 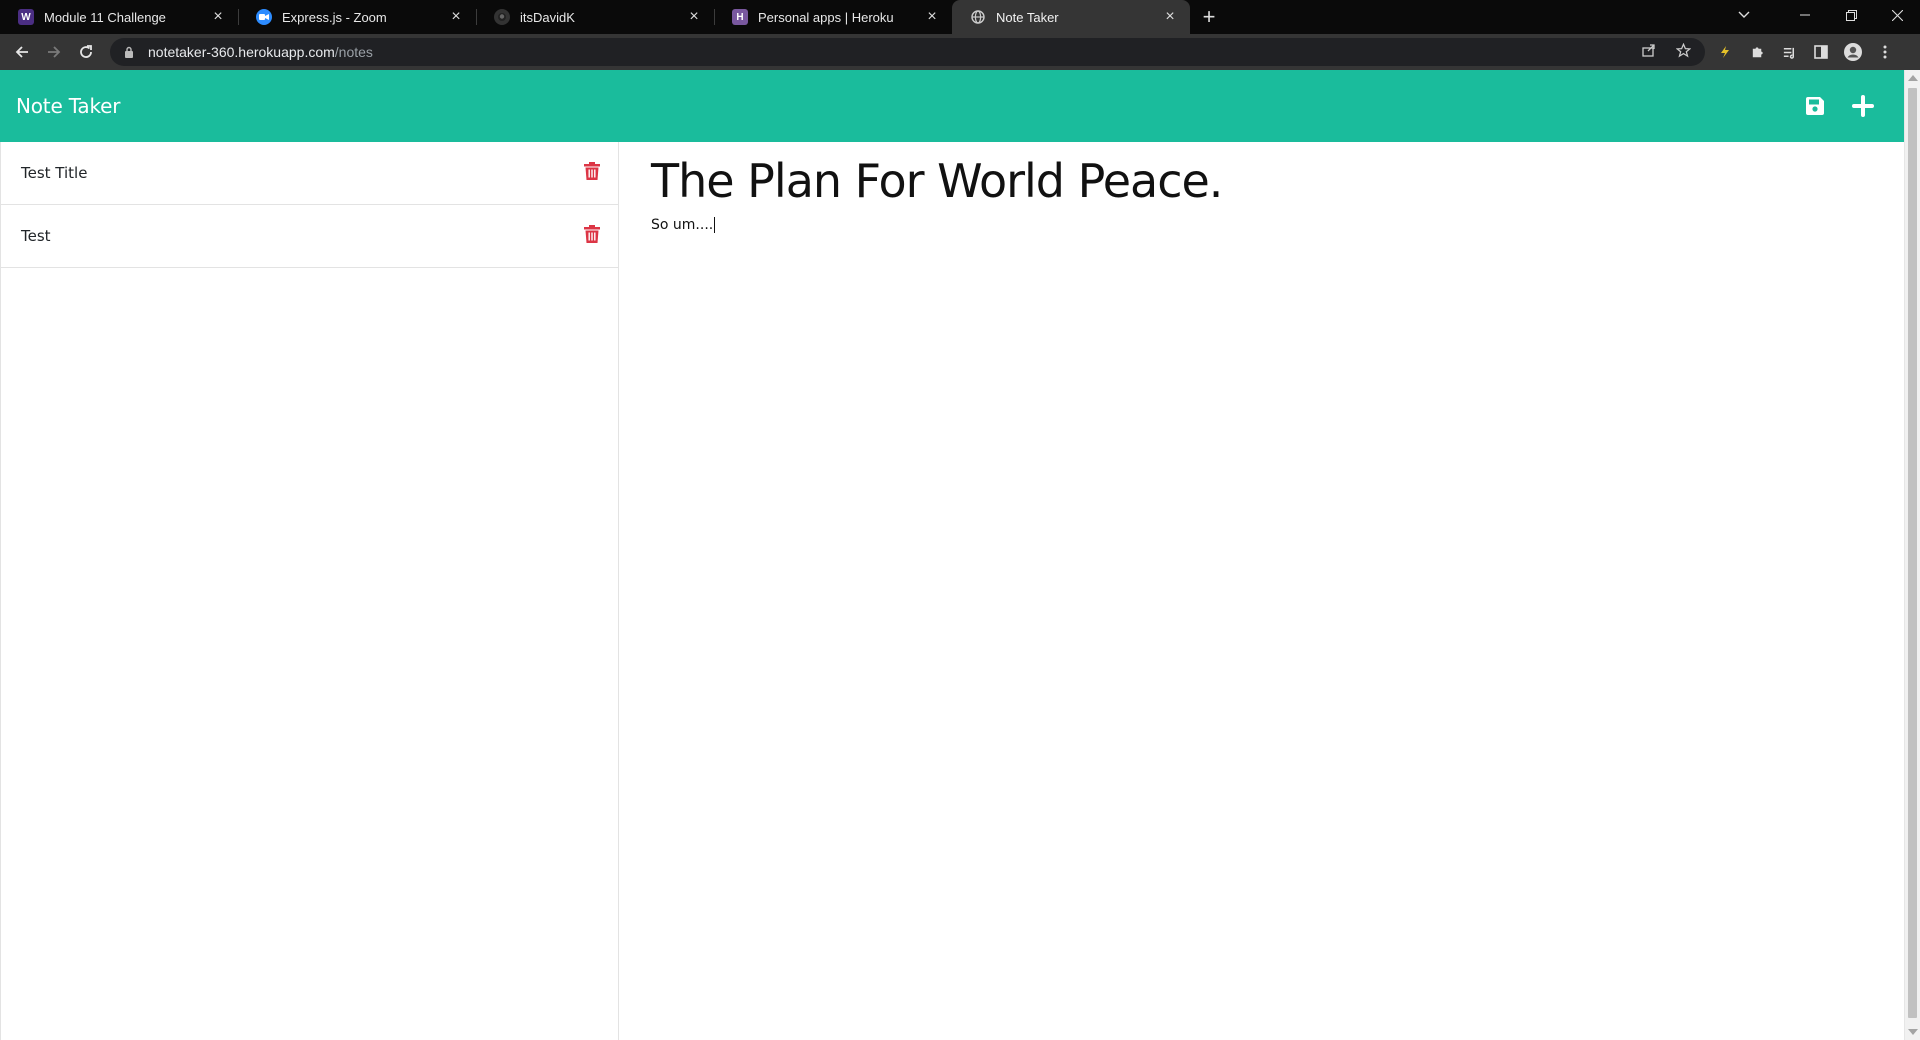 I want to click on tab-title: Module 11 Challenge, so click(x=105, y=17).